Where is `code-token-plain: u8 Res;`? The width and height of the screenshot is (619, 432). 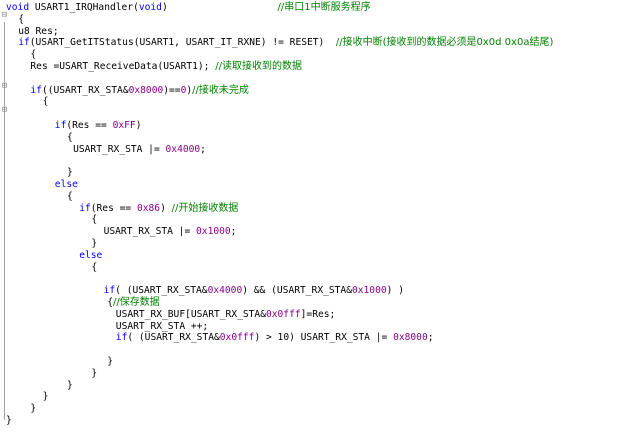
code-token-plain: u8 Res; is located at coordinates (38, 31).